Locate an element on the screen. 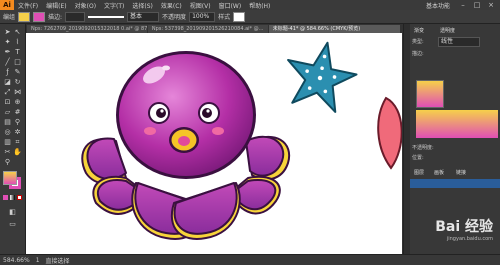 The image size is (500, 265). pink-shell is located at coordinates (389, 133).